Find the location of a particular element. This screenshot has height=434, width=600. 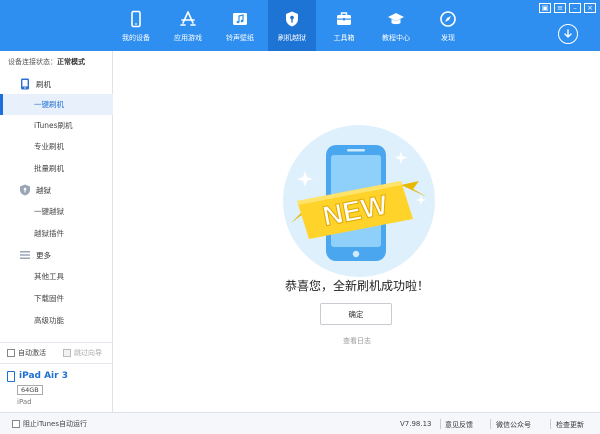

download-button is located at coordinates (568, 34).